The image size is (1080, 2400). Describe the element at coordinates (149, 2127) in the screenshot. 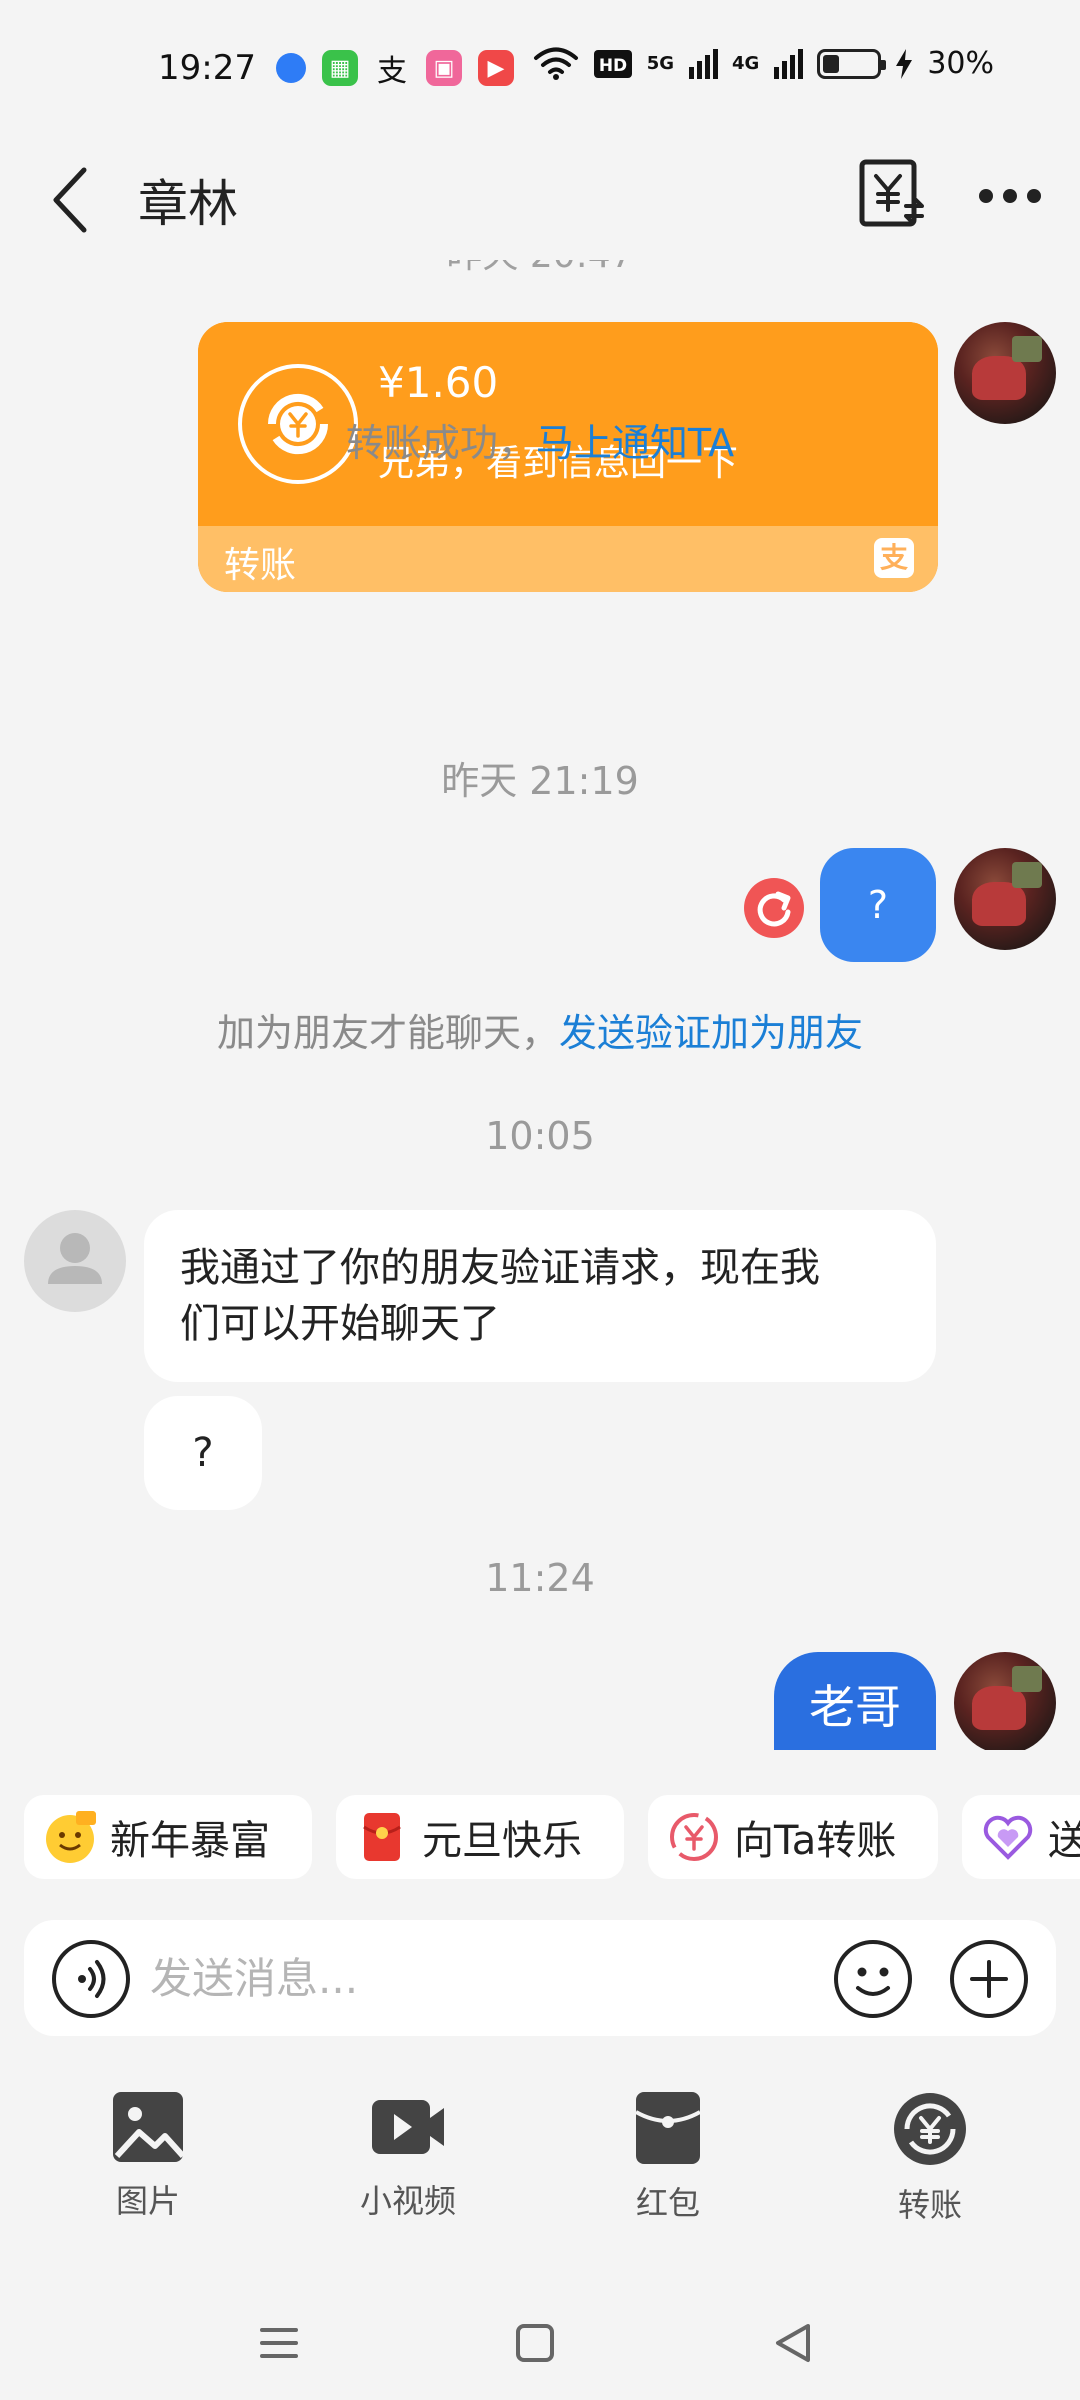

I see `image-icon` at that location.